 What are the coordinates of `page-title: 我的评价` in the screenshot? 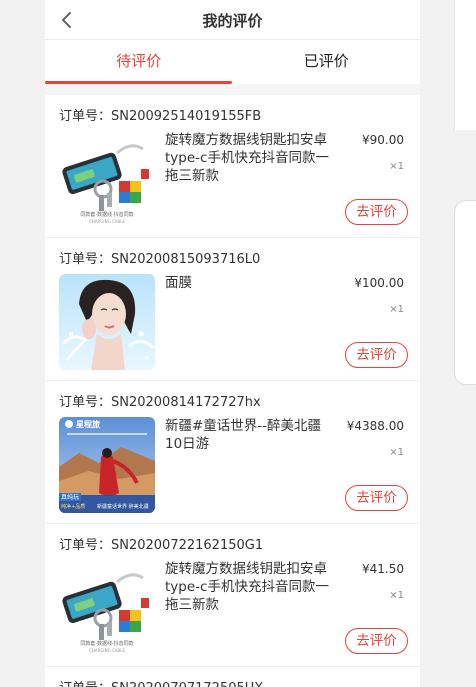 It's located at (232, 21).